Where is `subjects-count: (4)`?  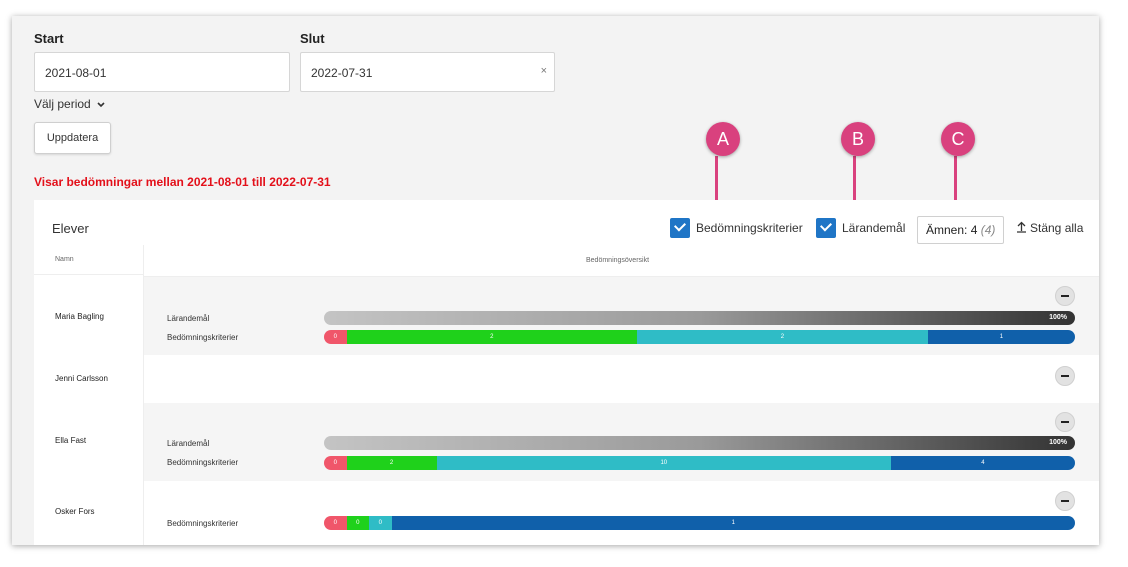 subjects-count: (4) is located at coordinates (988, 230).